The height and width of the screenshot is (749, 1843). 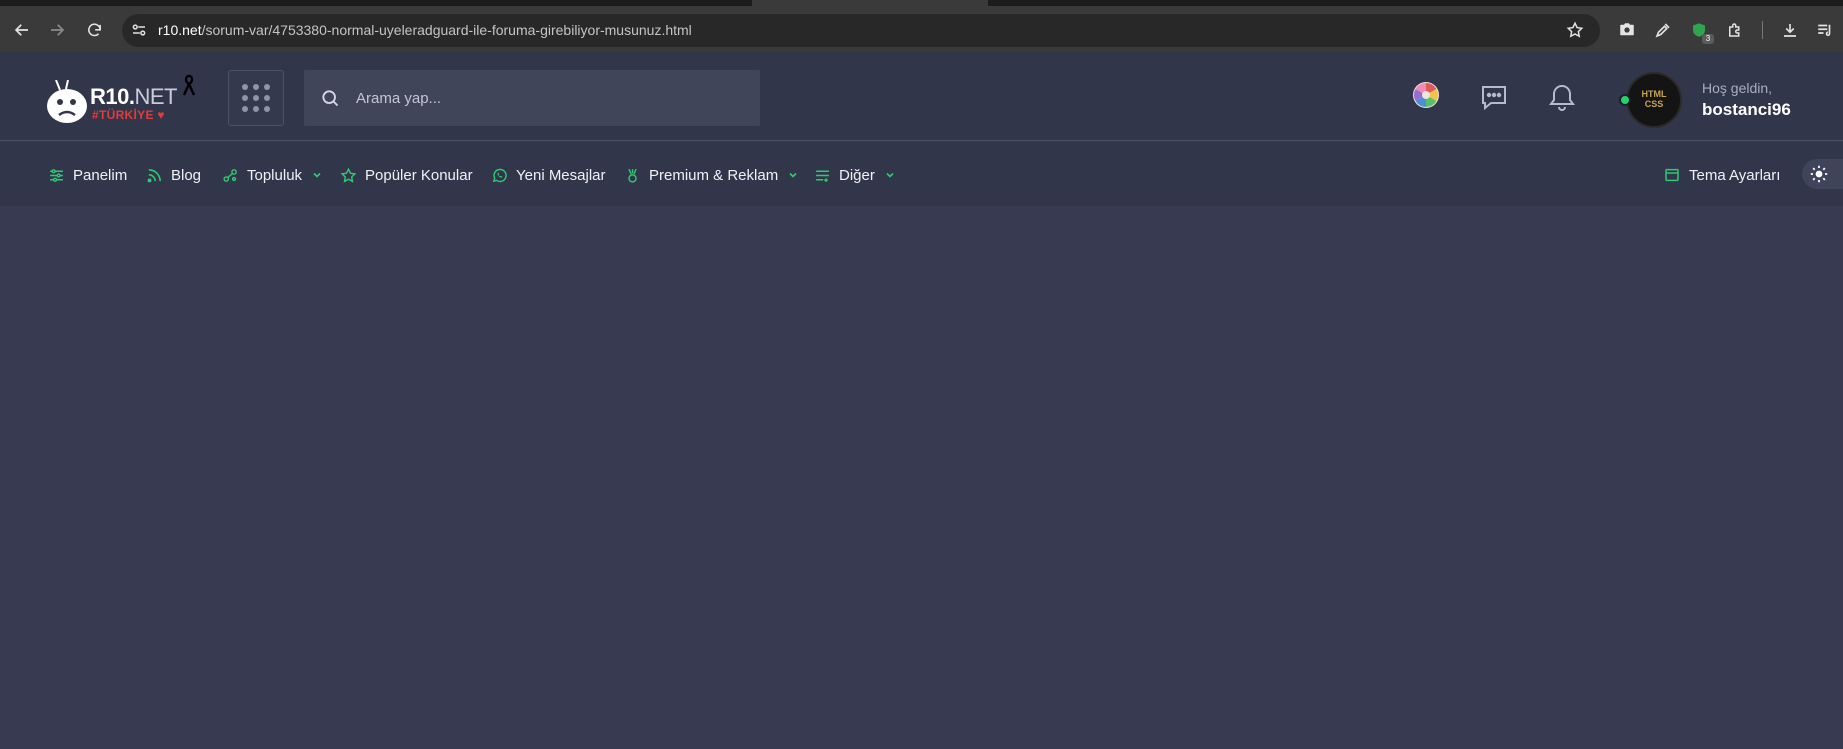 I want to click on nav-item-populer-konular: Popüler Konular, so click(x=406, y=175).